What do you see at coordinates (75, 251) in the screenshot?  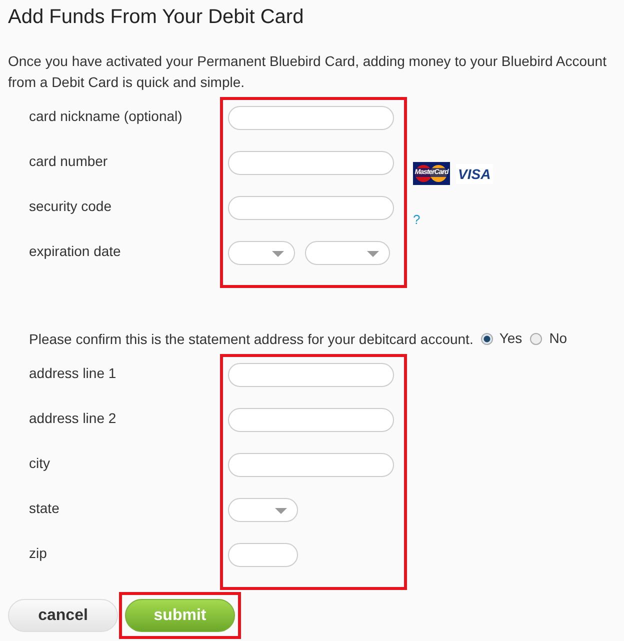 I see `field-label: expiration date` at bounding box center [75, 251].